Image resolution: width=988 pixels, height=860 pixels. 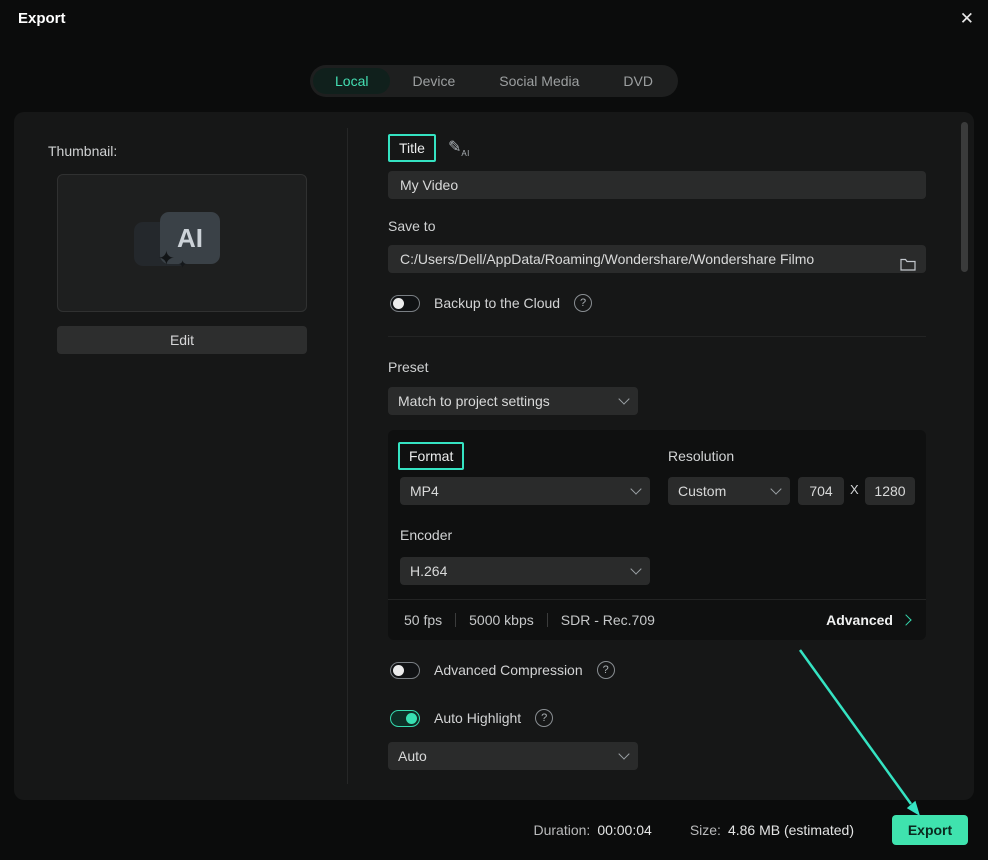 I want to click on duration-info: Duration: 00:00:04, so click(x=593, y=830).